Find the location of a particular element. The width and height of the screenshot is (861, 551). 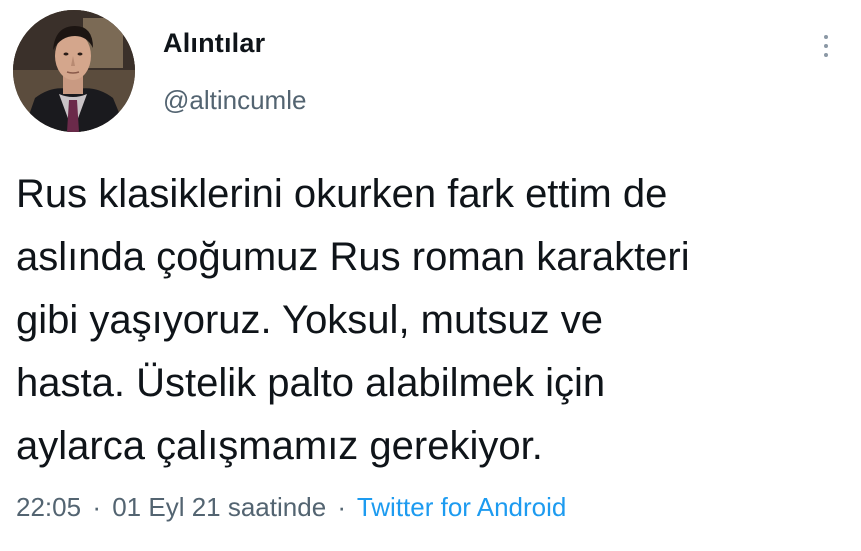

display-name: Alıntılar is located at coordinates (214, 43).